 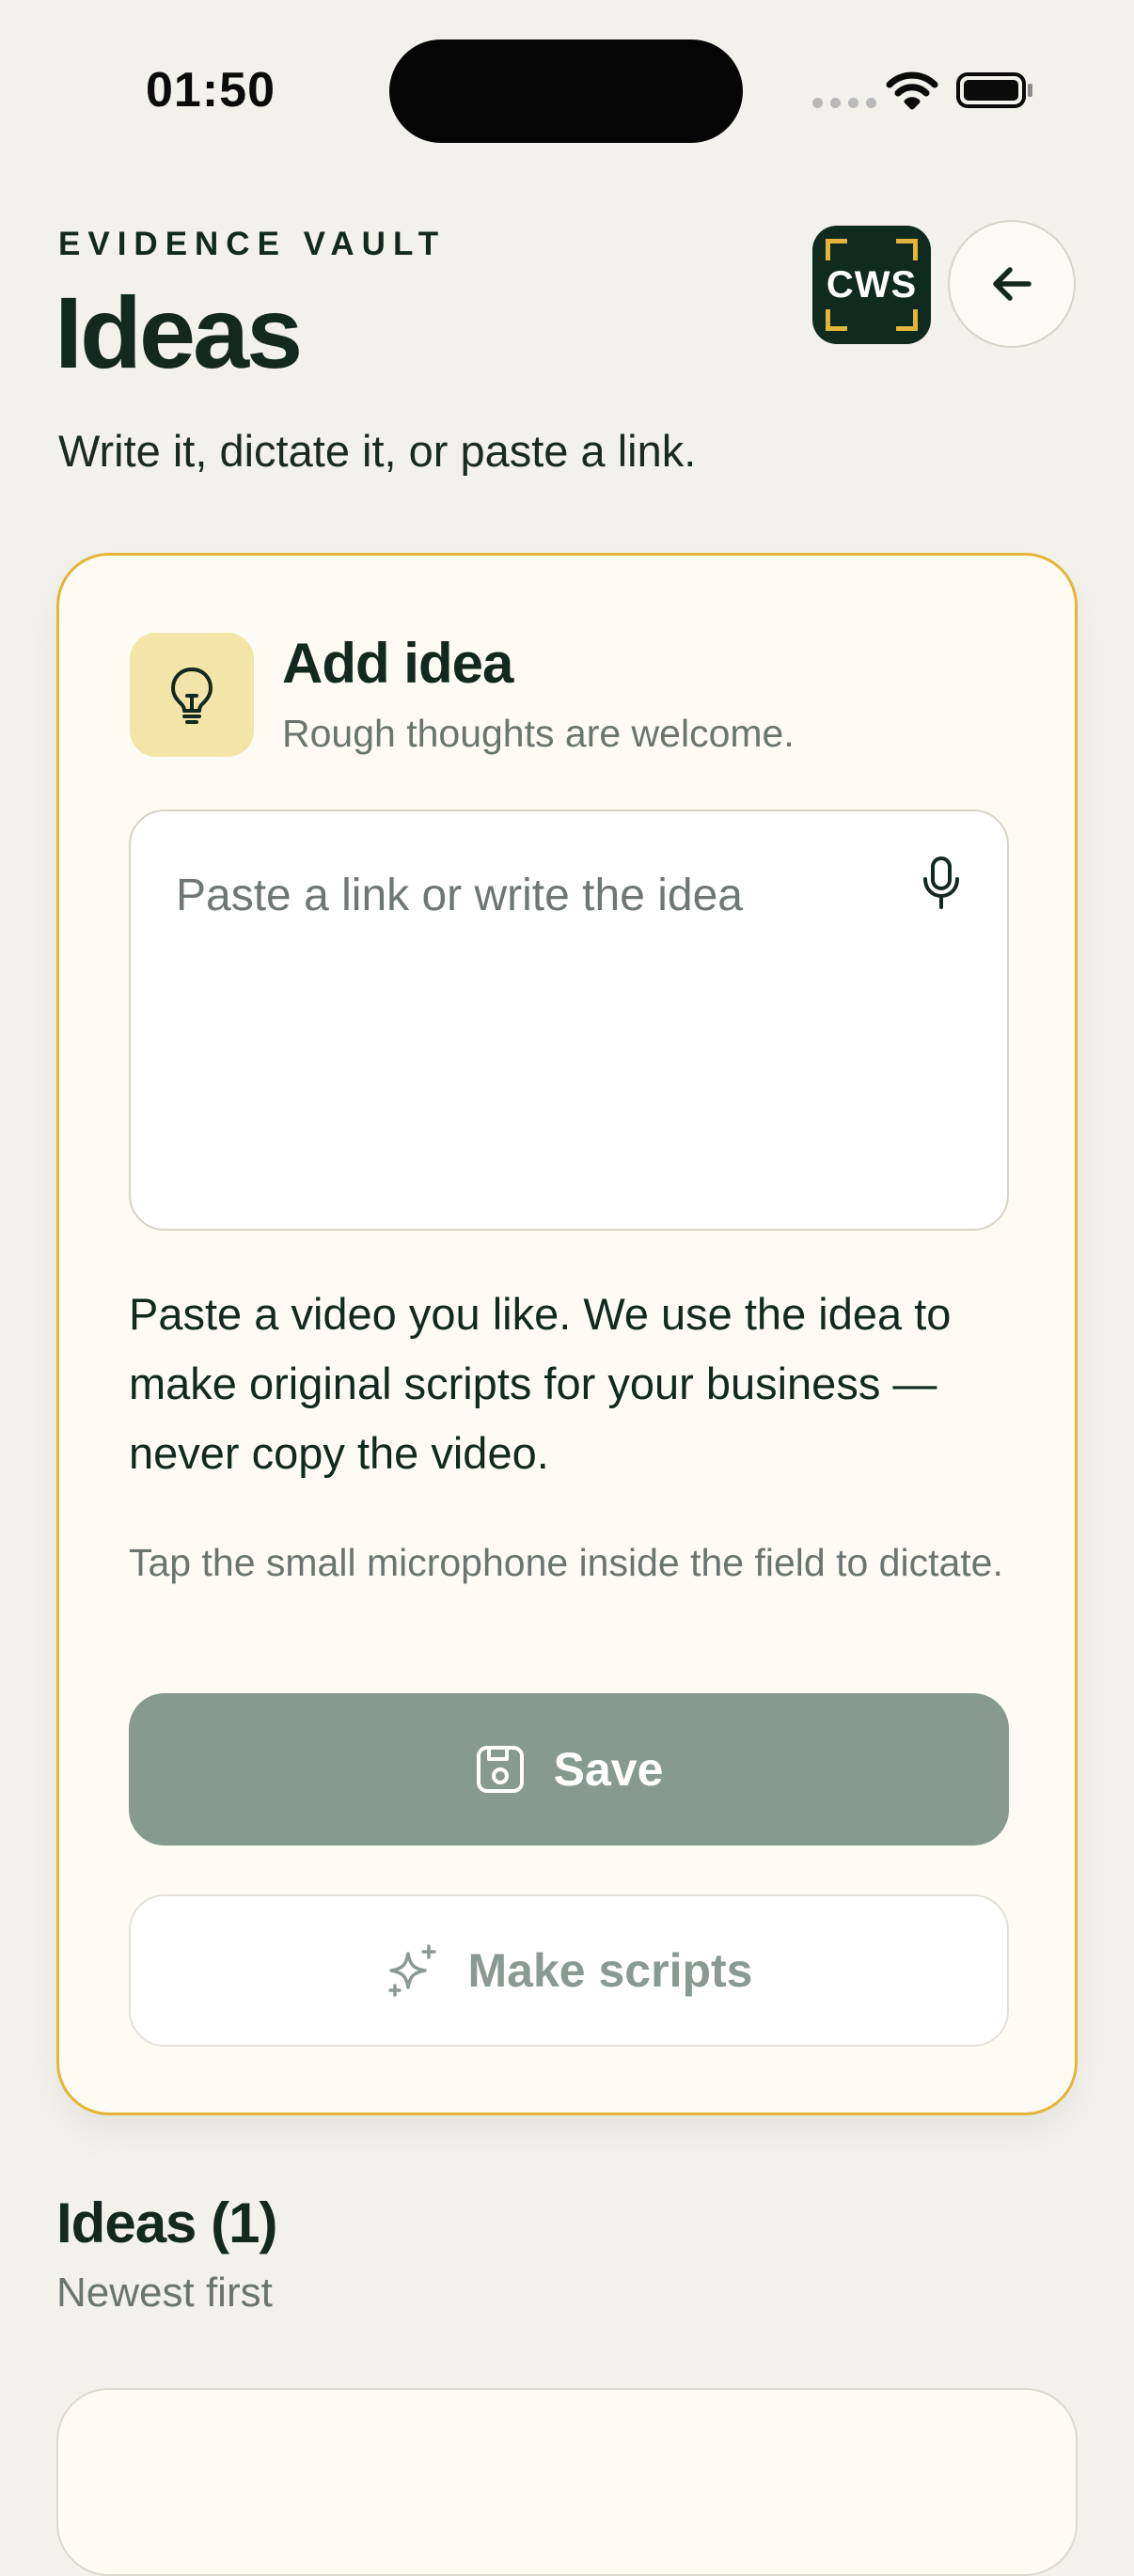 I want to click on eyebrow-label: EVIDENCE VAULT, so click(x=252, y=244).